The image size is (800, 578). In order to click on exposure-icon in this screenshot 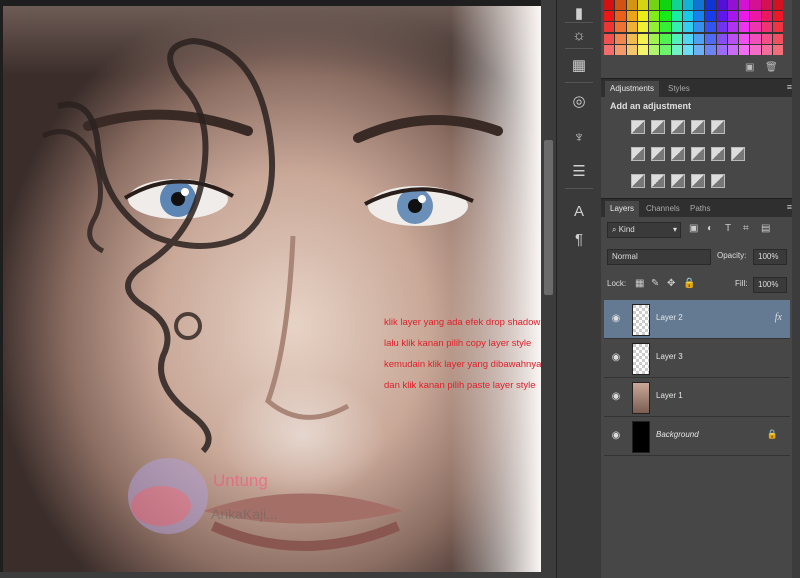, I will do `click(698, 127)`.